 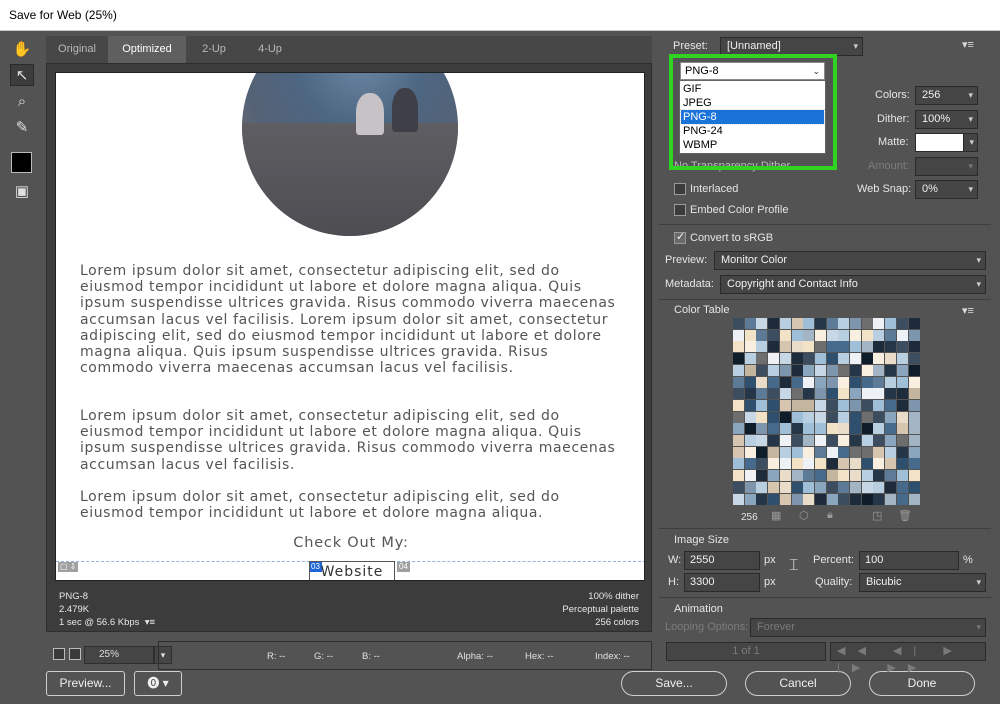 What do you see at coordinates (752, 145) in the screenshot?
I see `format-option-wbmp: WBMP` at bounding box center [752, 145].